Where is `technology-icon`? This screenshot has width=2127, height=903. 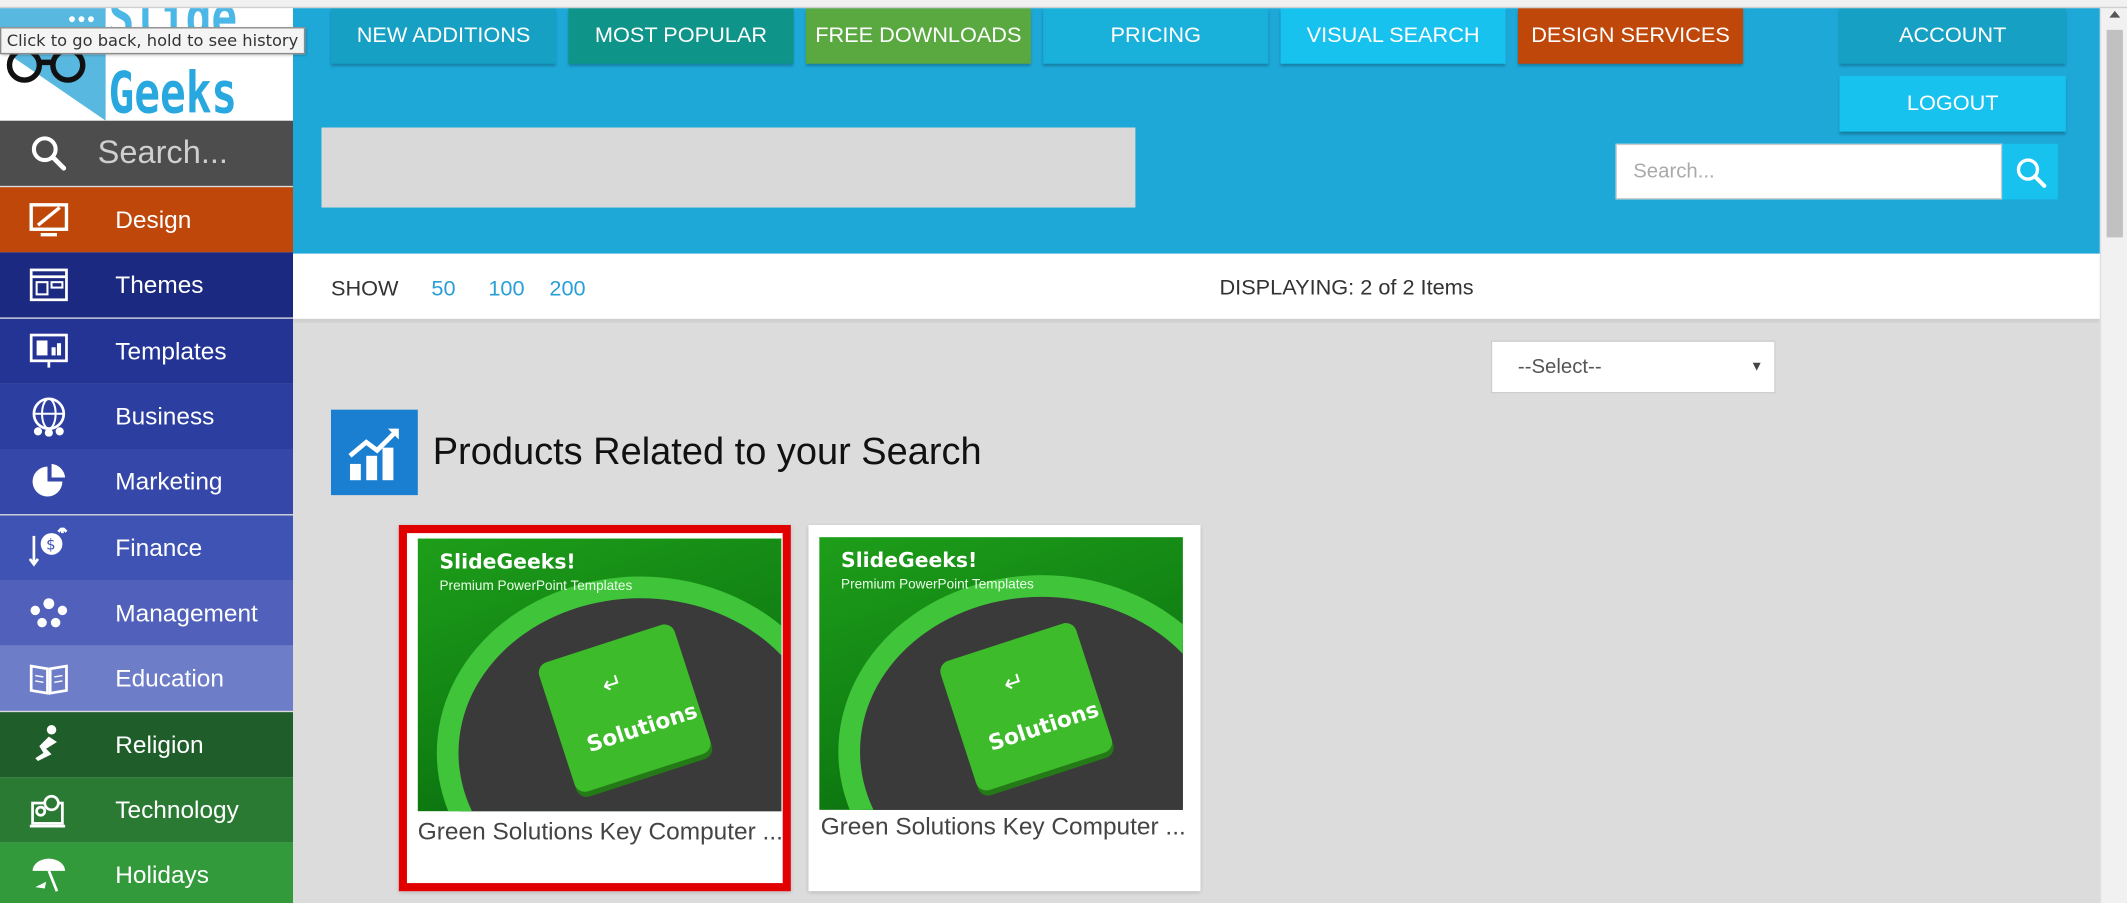 technology-icon is located at coordinates (49, 809).